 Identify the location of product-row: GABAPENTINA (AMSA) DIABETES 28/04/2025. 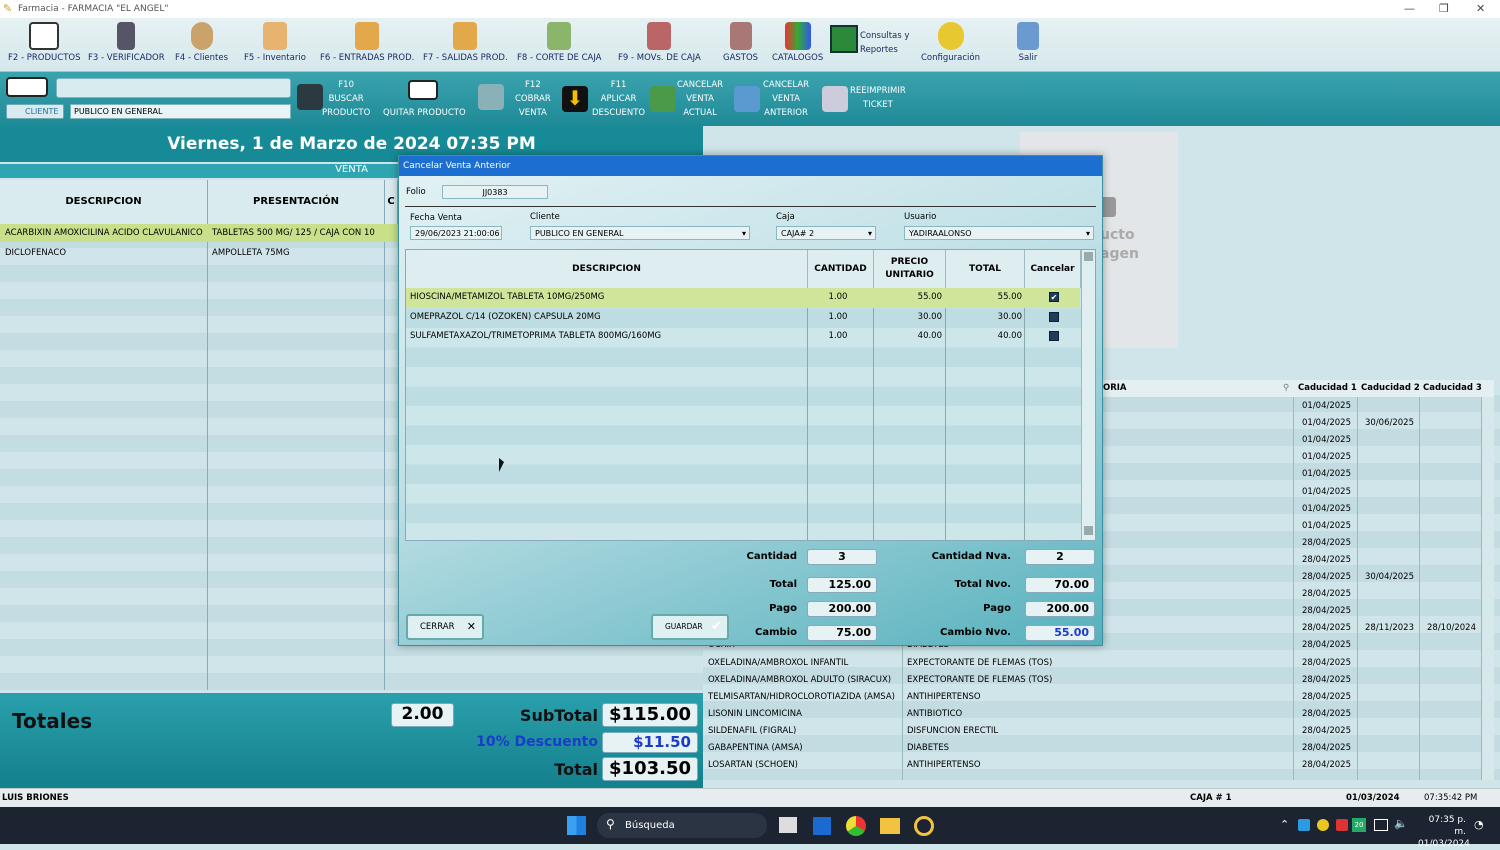
(1092, 748).